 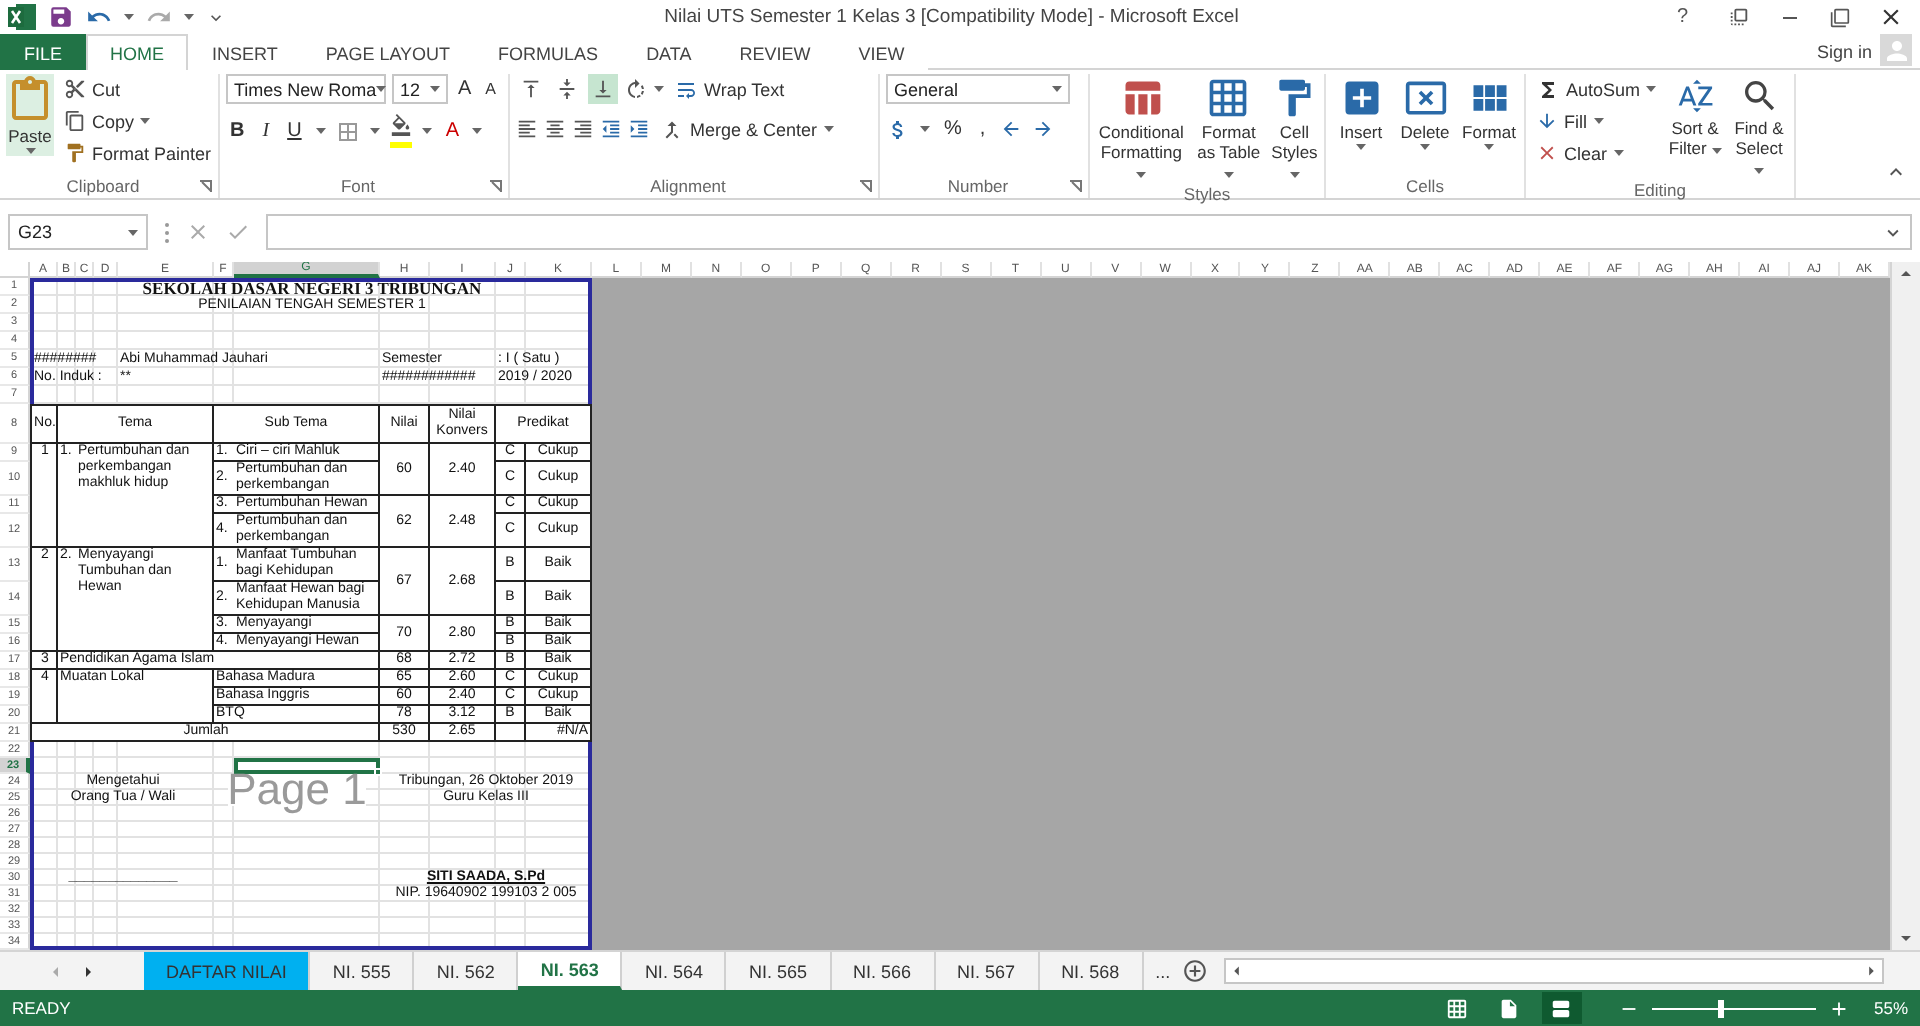 What do you see at coordinates (238, 232) in the screenshot?
I see `check-icon` at bounding box center [238, 232].